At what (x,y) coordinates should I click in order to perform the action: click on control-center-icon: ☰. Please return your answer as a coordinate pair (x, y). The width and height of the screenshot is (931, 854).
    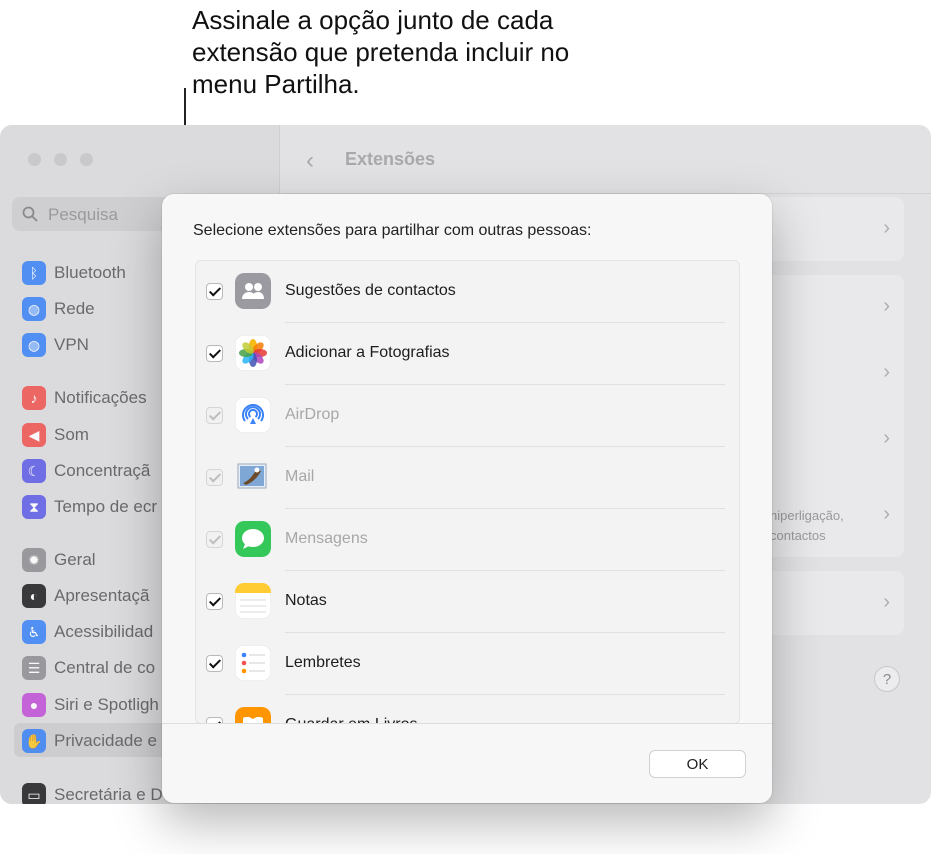
    Looking at the image, I should click on (34, 668).